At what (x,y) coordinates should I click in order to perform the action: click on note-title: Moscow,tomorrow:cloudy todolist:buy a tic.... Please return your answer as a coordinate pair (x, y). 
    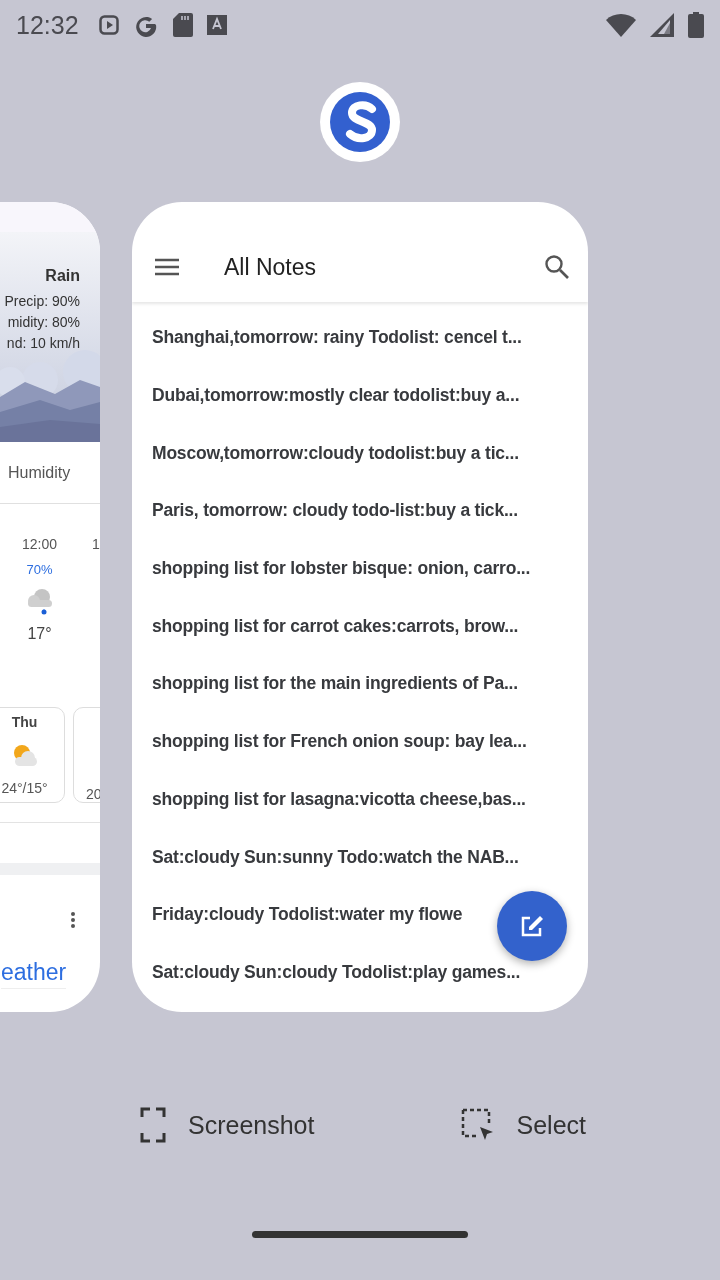
    Looking at the image, I should click on (360, 453).